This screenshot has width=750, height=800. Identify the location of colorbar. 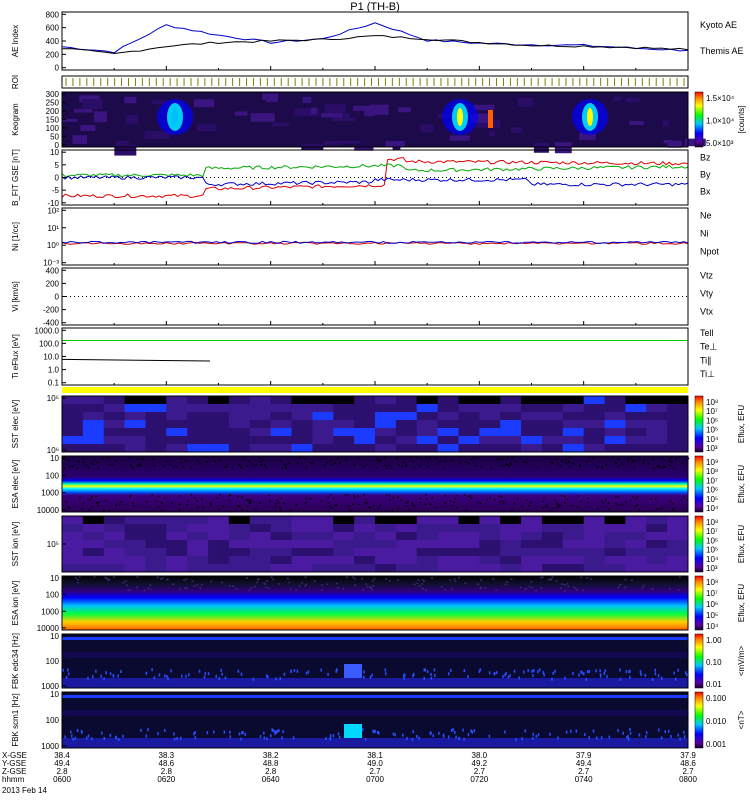
(699, 603).